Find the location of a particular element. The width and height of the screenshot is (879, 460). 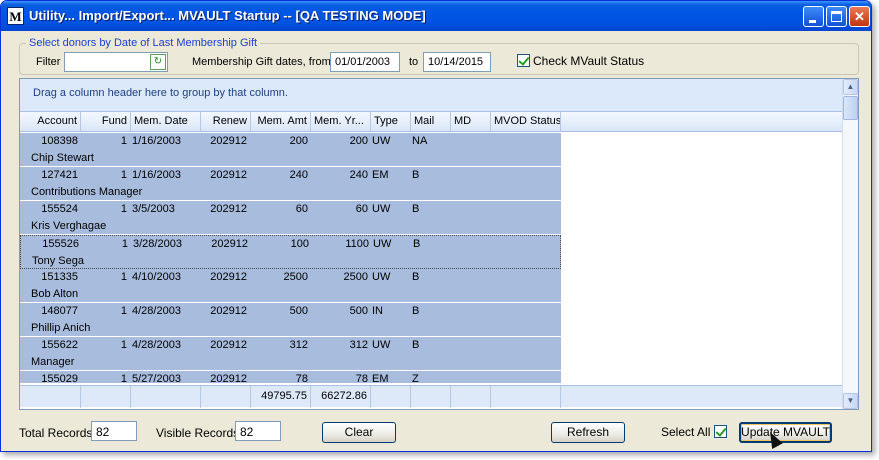

column-header-mvod-status: MVOD Status is located at coordinates (526, 122).